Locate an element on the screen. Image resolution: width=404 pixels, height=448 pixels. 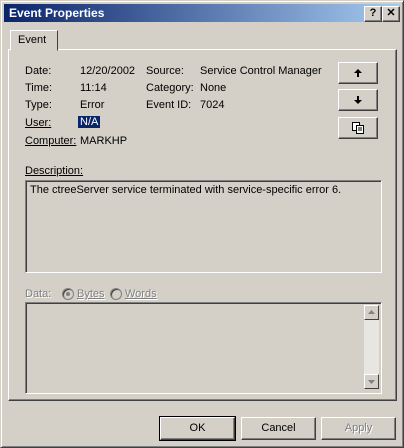
scroll-down-button is located at coordinates (371, 381).